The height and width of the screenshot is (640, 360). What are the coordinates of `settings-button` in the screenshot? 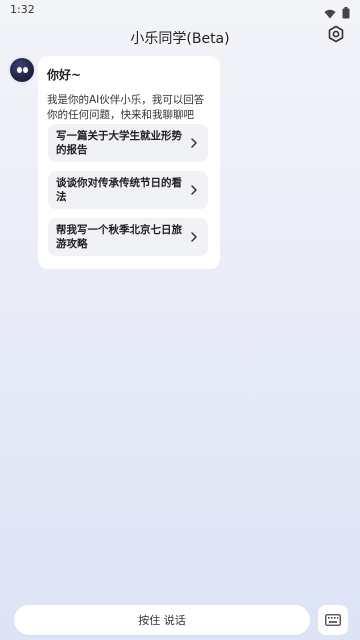 It's located at (336, 36).